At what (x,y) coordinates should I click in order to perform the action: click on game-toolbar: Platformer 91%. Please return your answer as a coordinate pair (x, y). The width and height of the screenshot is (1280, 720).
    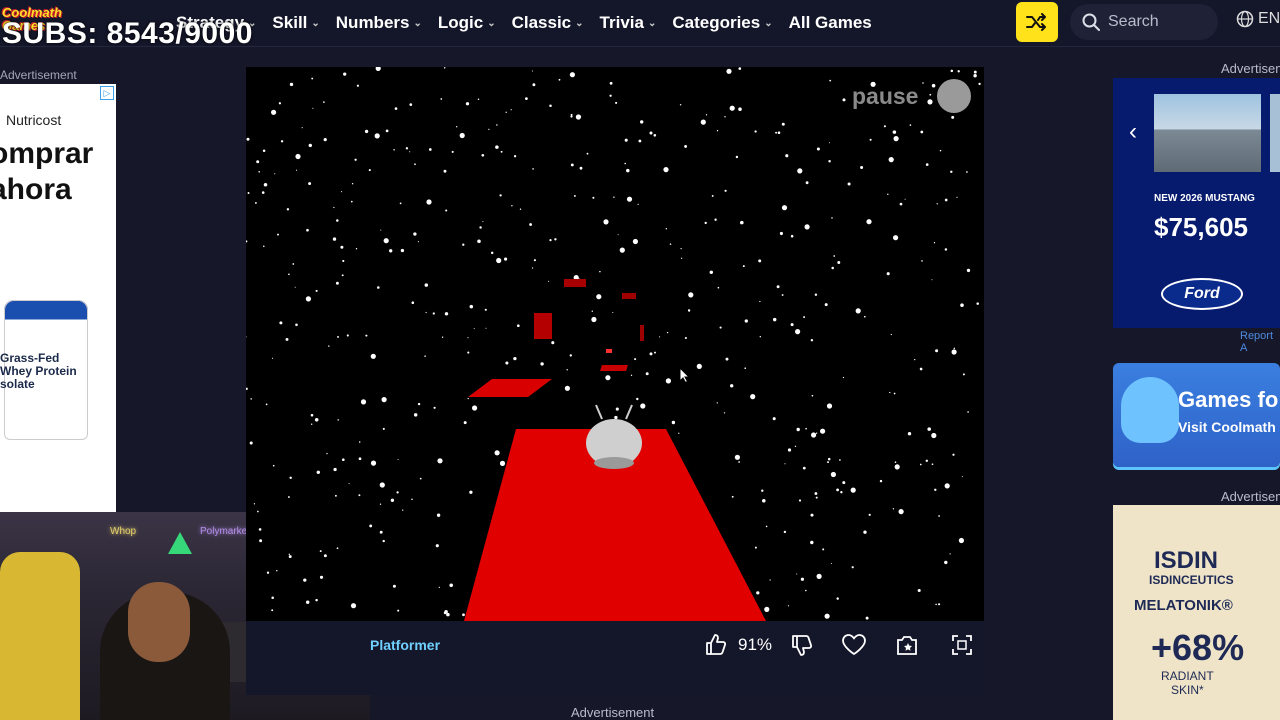
    Looking at the image, I should click on (615, 658).